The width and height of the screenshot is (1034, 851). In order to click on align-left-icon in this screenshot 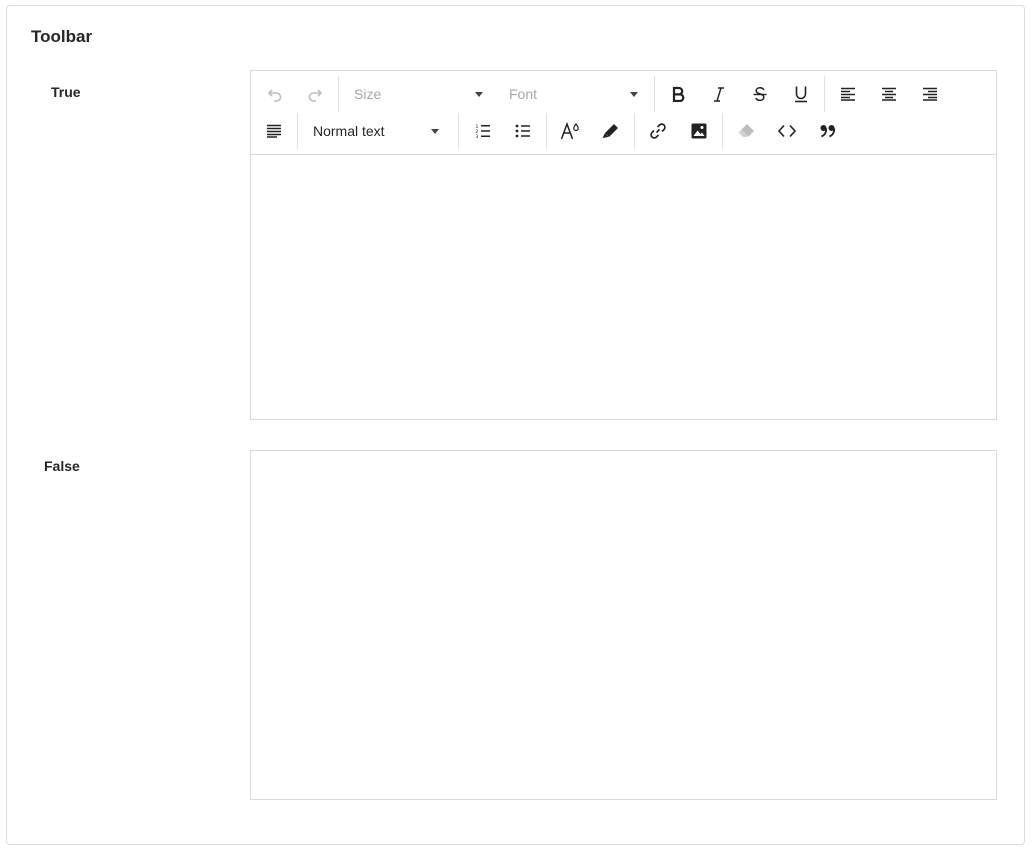, I will do `click(848, 94)`.